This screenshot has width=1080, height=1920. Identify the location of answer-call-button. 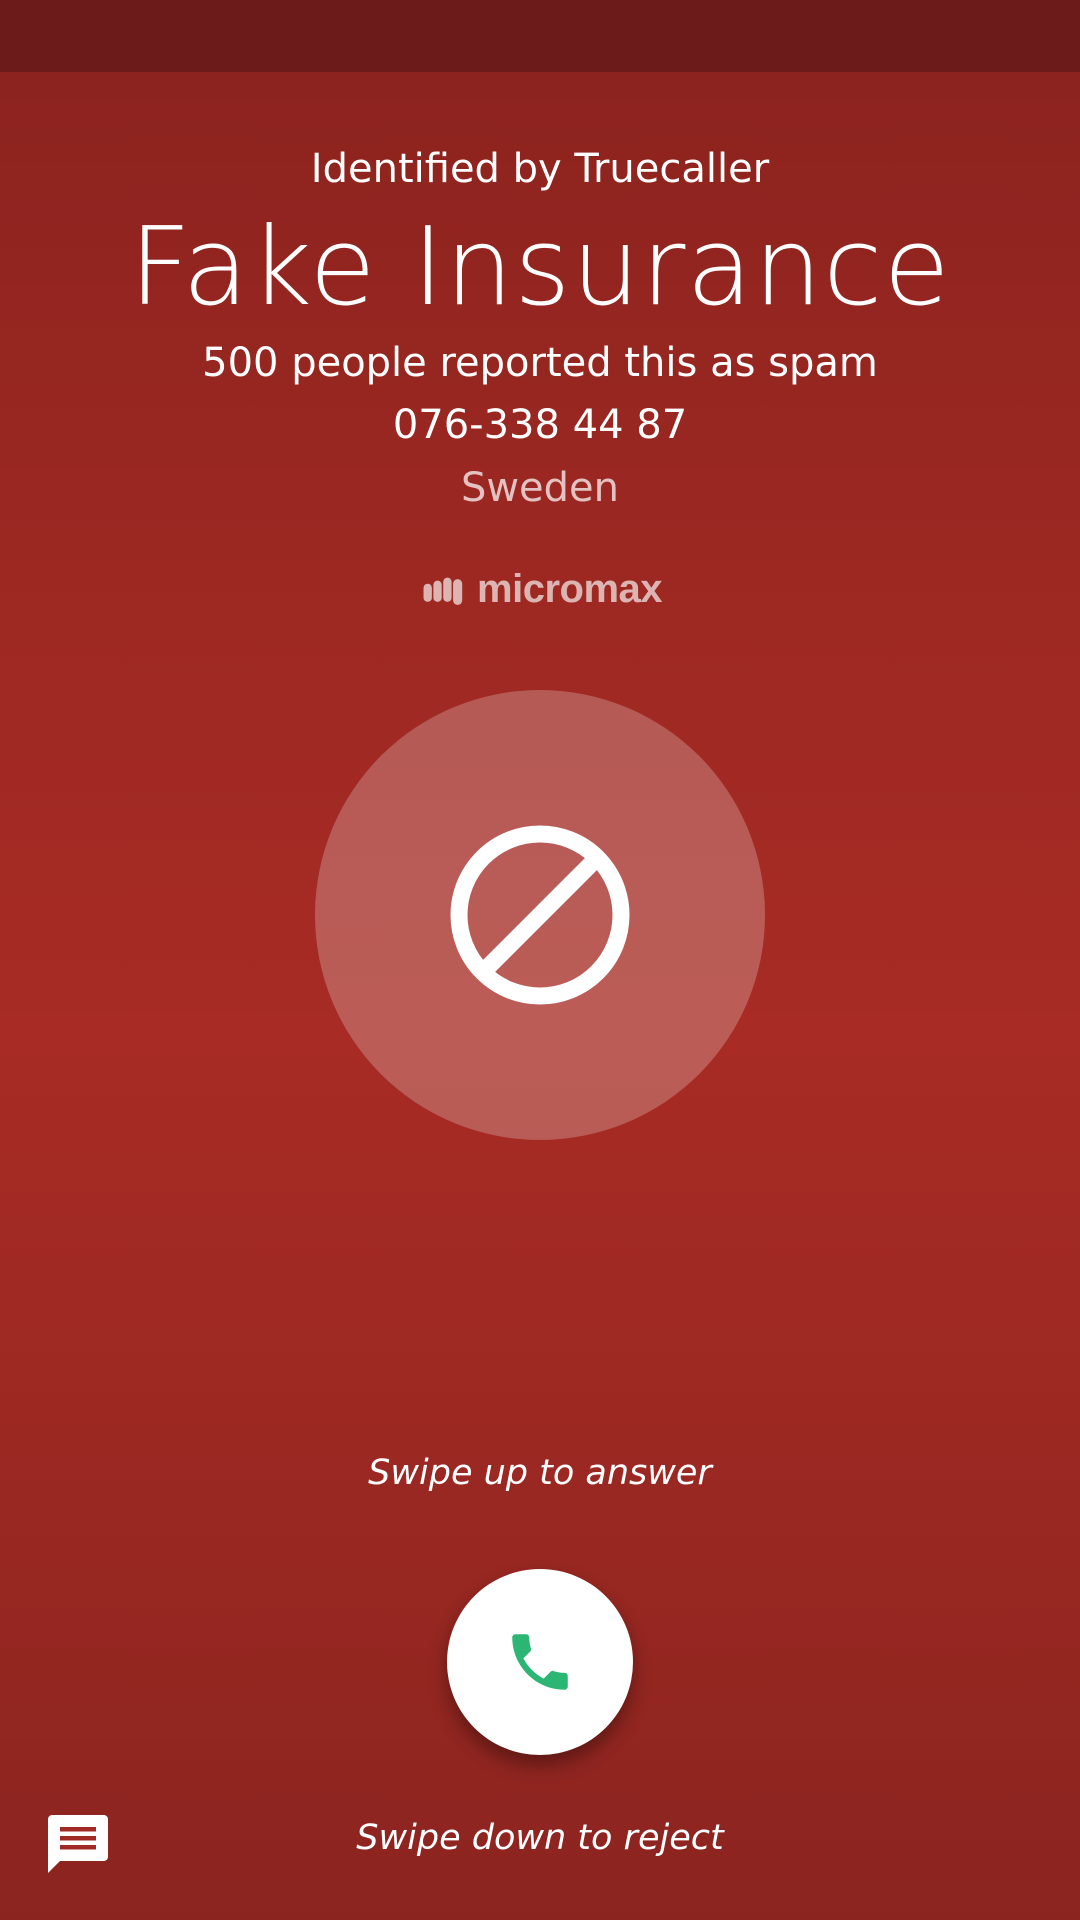
(540, 1662).